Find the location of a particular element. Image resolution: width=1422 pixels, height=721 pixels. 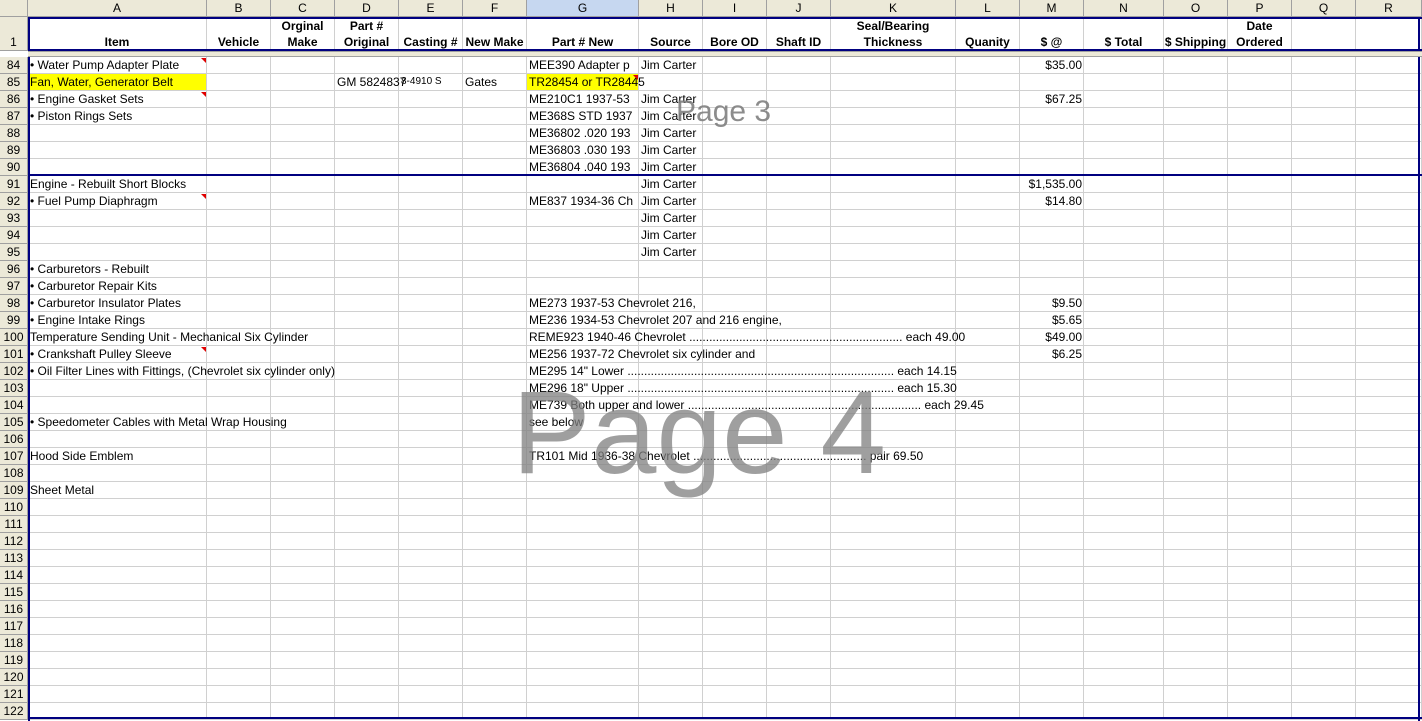

cell-n91 is located at coordinates (1124, 184).